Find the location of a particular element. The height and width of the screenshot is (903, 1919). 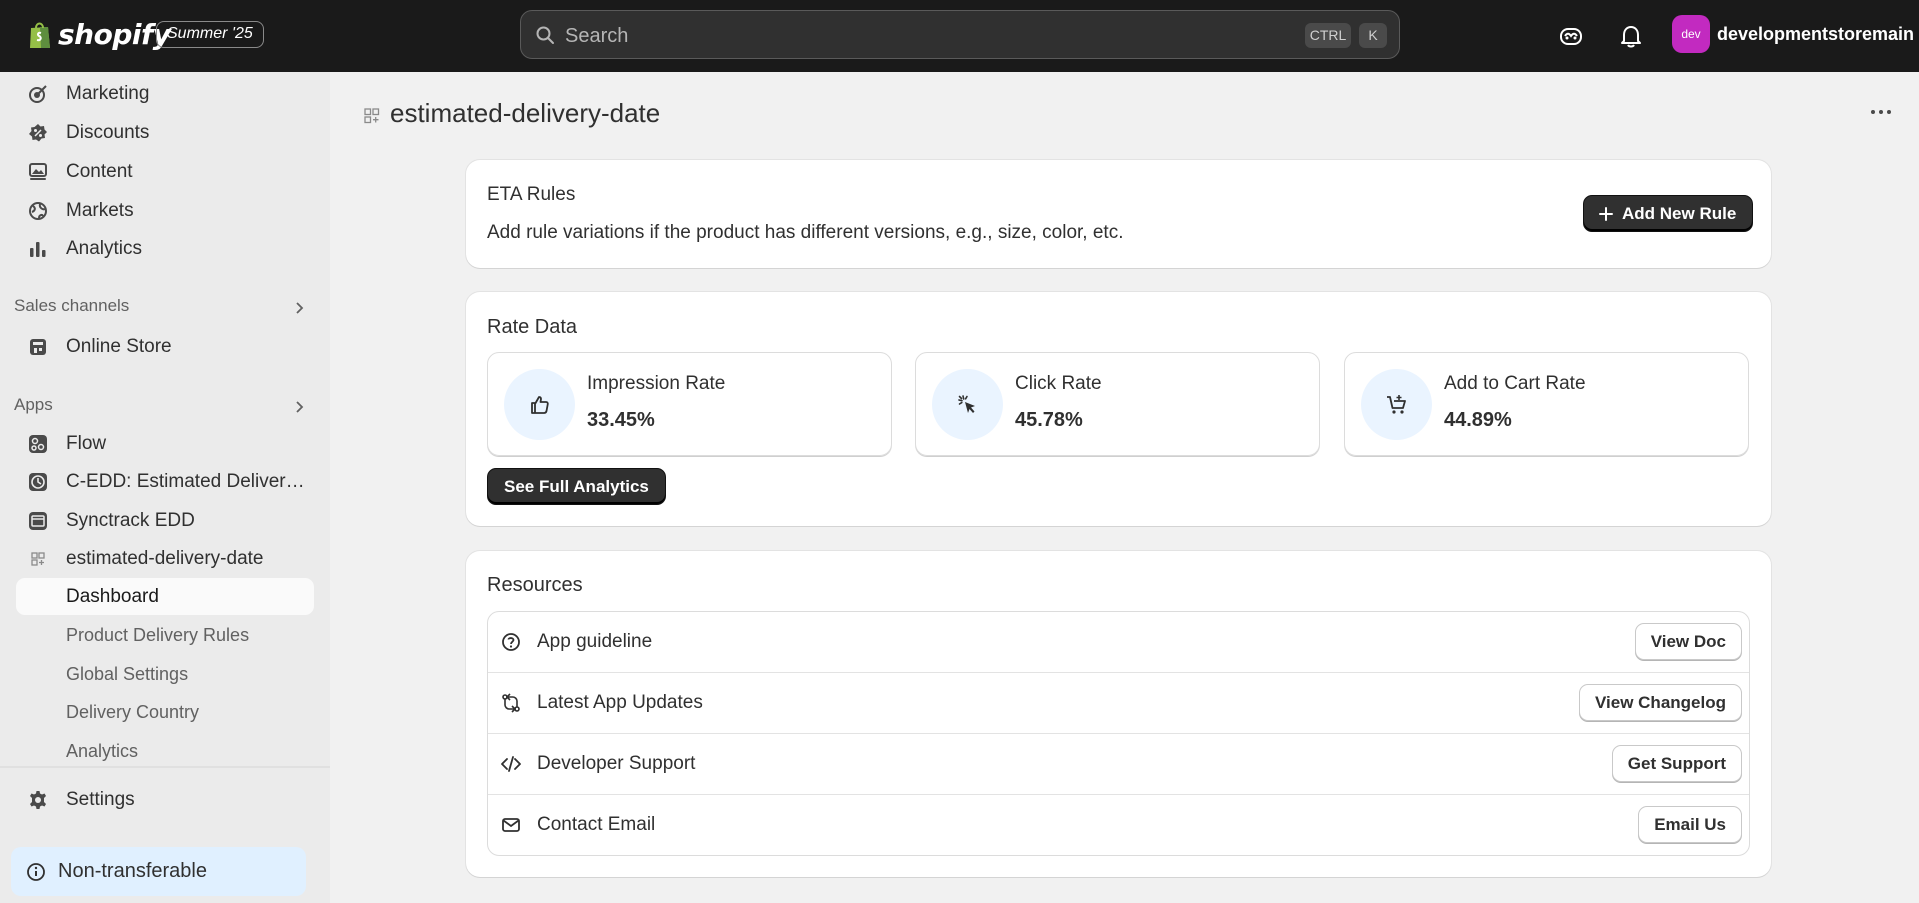

view-doc-button: View Doc is located at coordinates (1688, 641).